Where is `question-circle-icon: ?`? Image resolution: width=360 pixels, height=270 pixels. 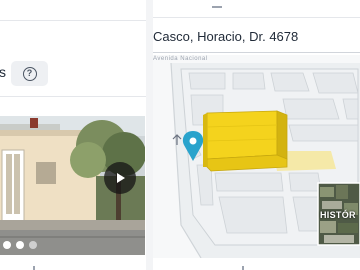
question-circle-icon: ? is located at coordinates (29, 73).